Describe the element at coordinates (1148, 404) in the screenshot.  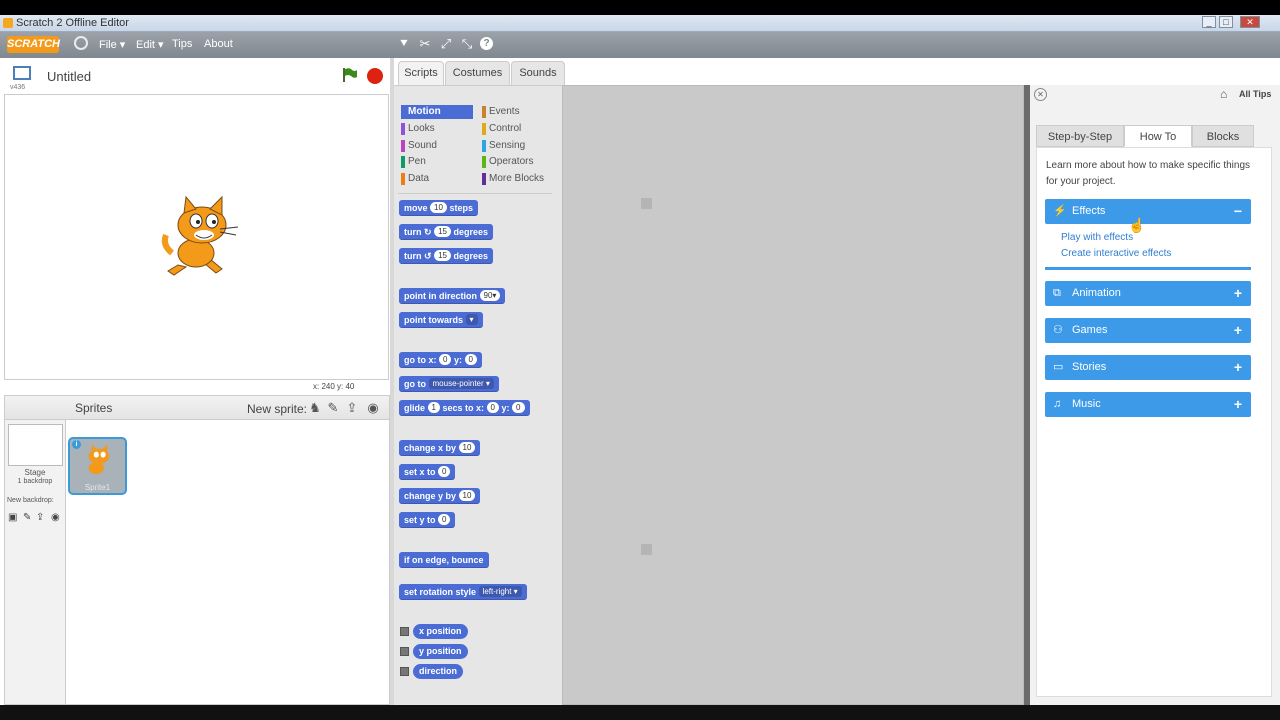
I see `accordion-music: ♫ Music +` at that location.